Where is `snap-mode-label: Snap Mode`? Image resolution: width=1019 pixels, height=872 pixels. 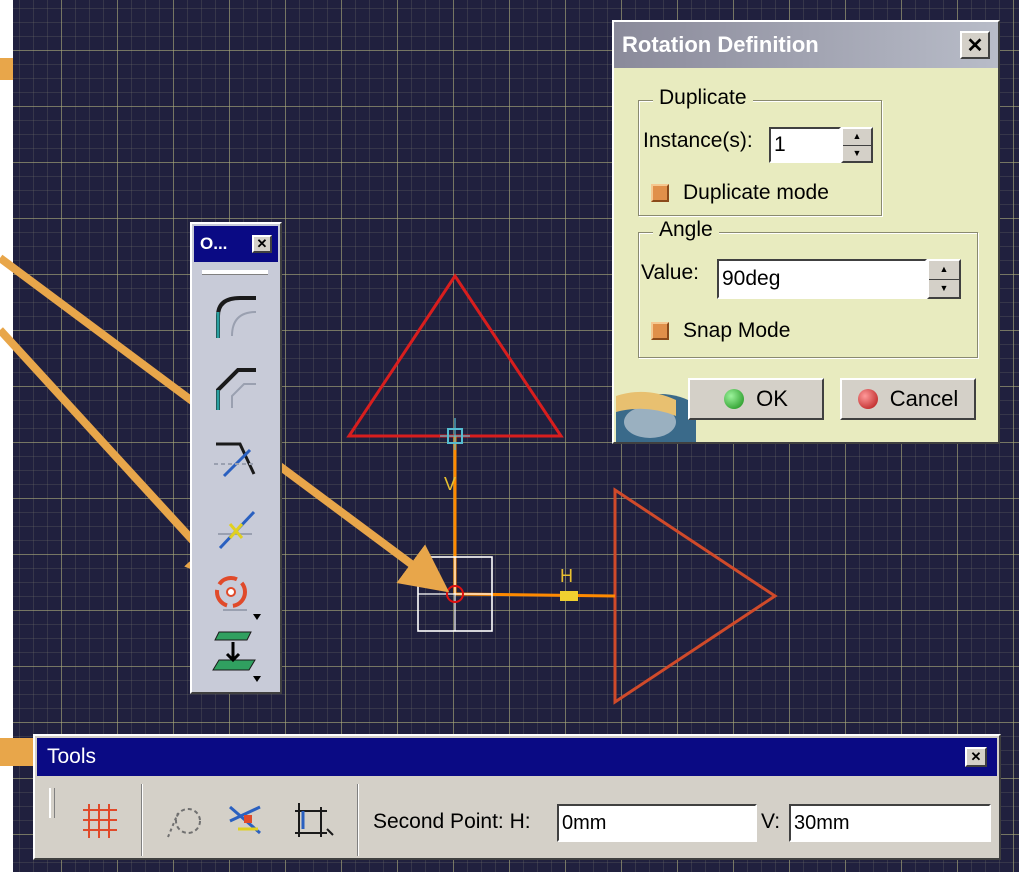
snap-mode-label: Snap Mode is located at coordinates (737, 330).